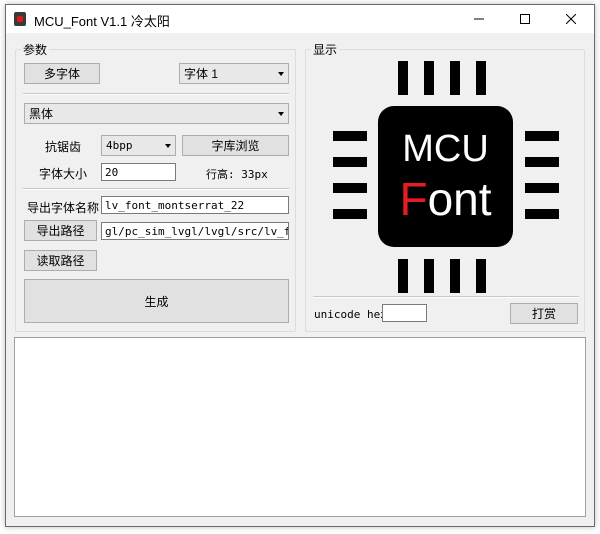  What do you see at coordinates (156, 113) in the screenshot?
I see `font-family-select: 黑体` at bounding box center [156, 113].